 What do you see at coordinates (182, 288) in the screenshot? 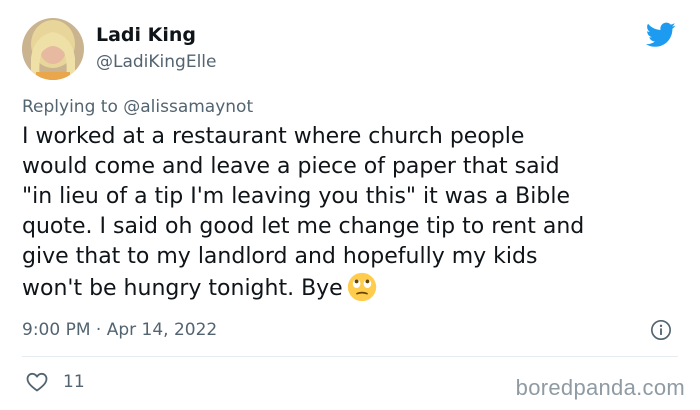
I see `tweet-text-line: won't be hungry tonight. Bye` at bounding box center [182, 288].